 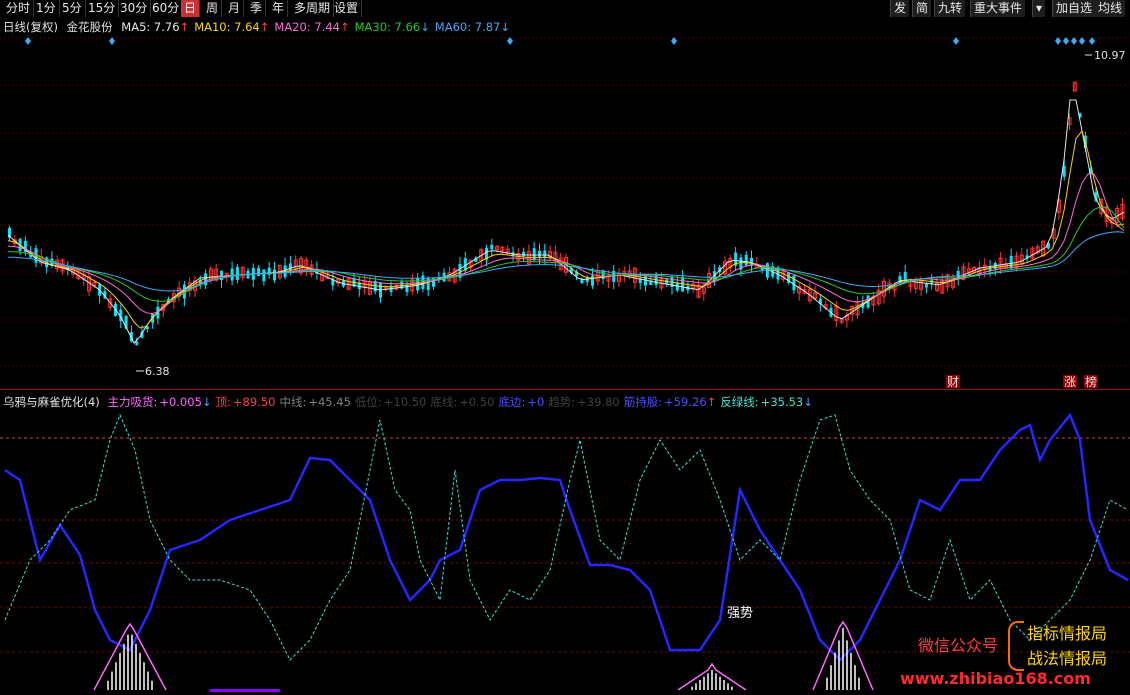 What do you see at coordinates (477, 402) in the screenshot?
I see `indicator-item-value: +0.50` at bounding box center [477, 402].